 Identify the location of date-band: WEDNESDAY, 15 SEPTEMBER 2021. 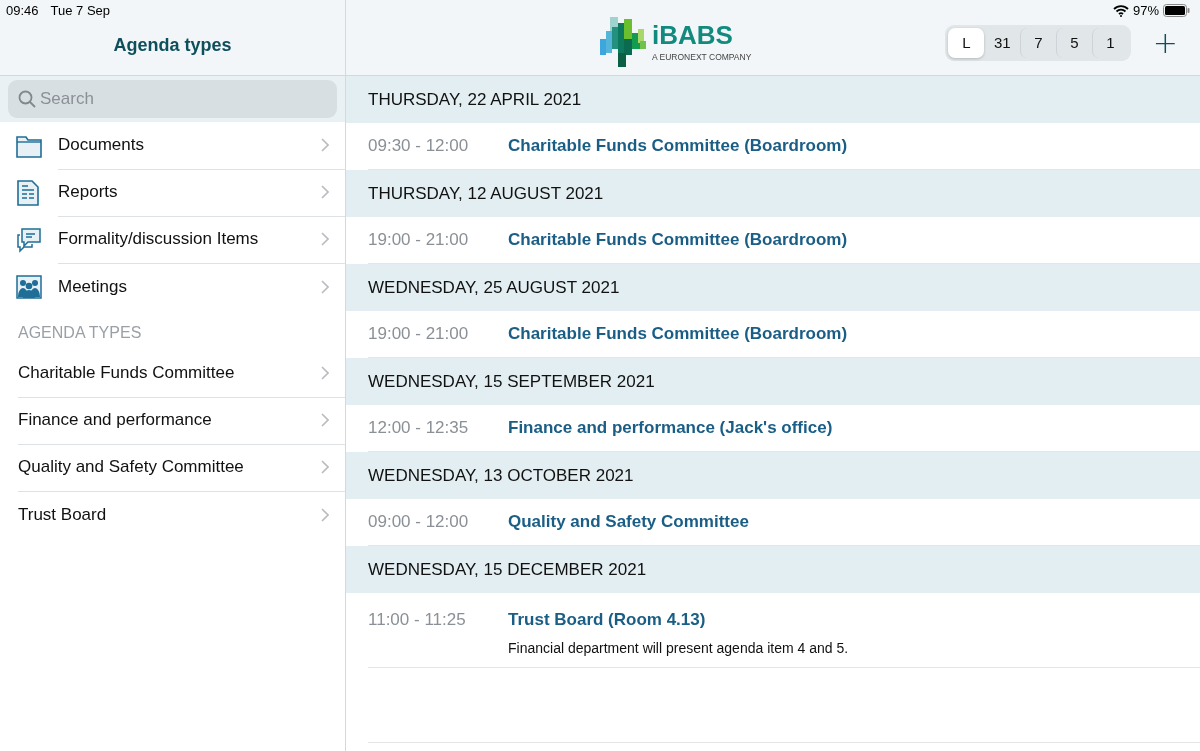
(773, 381).